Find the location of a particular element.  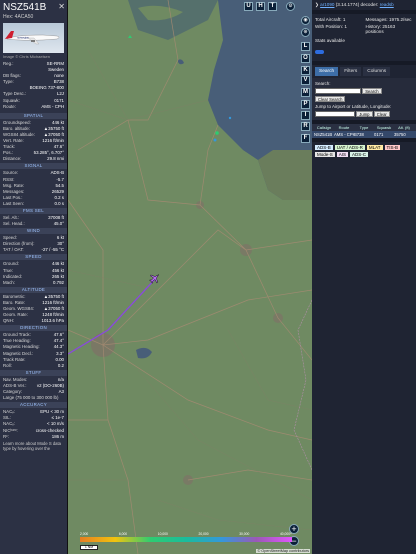

map-button-h: H is located at coordinates (260, 6).